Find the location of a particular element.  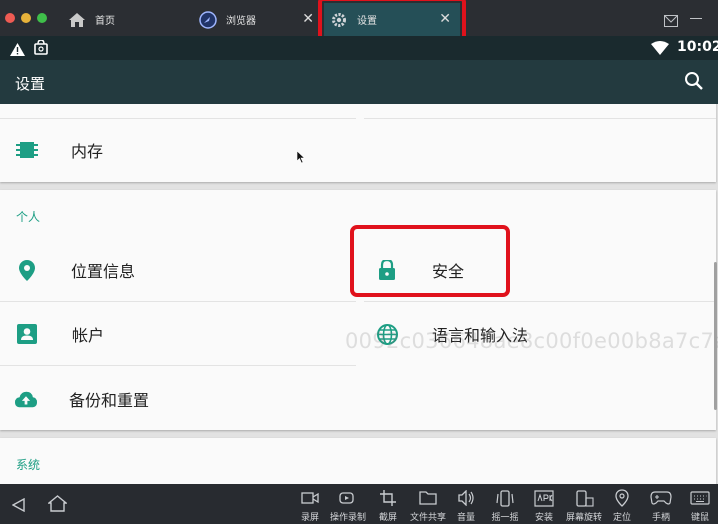

toolbar-location: 定位 is located at coordinates (622, 506).